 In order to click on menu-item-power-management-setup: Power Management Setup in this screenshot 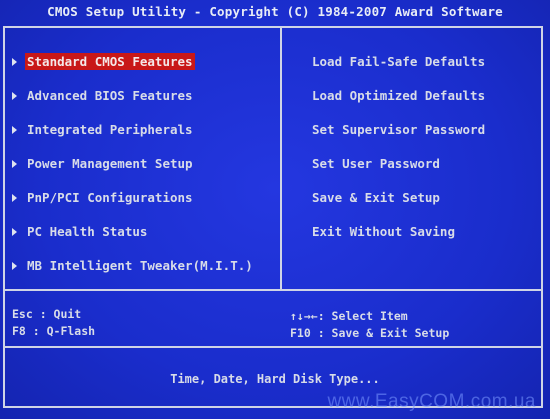, I will do `click(132, 172)`.